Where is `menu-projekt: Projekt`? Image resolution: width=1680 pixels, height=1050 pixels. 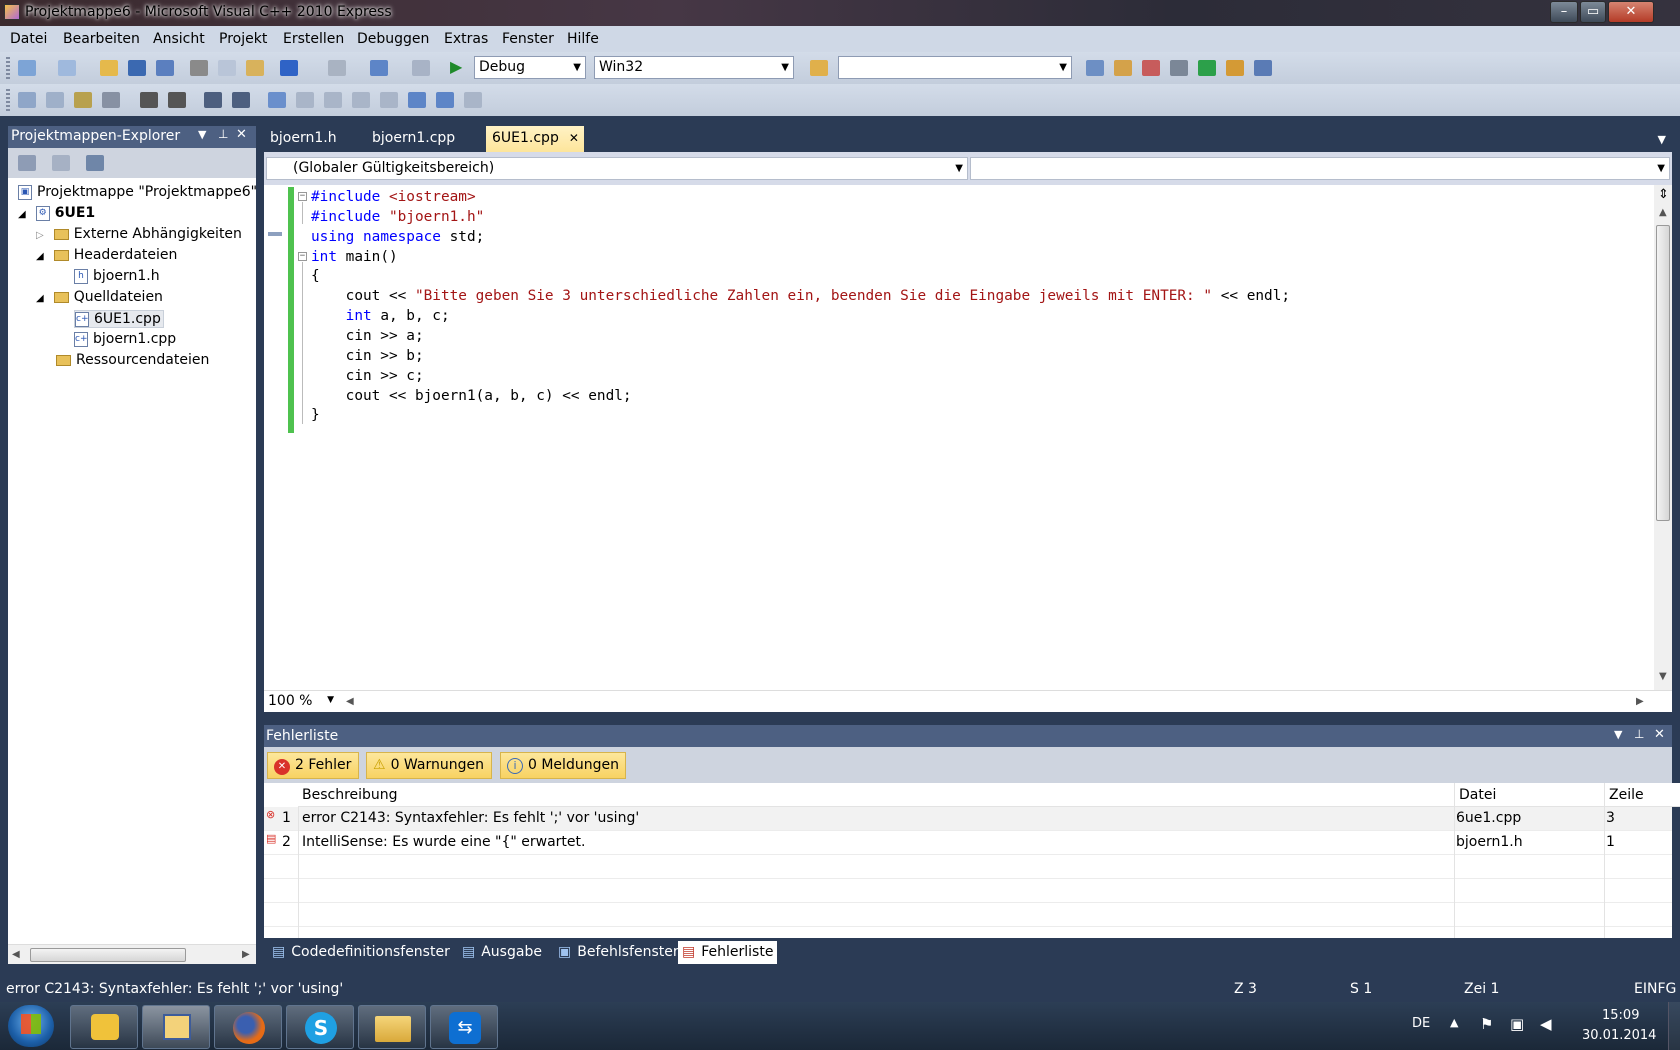 menu-projekt: Projekt is located at coordinates (243, 39).